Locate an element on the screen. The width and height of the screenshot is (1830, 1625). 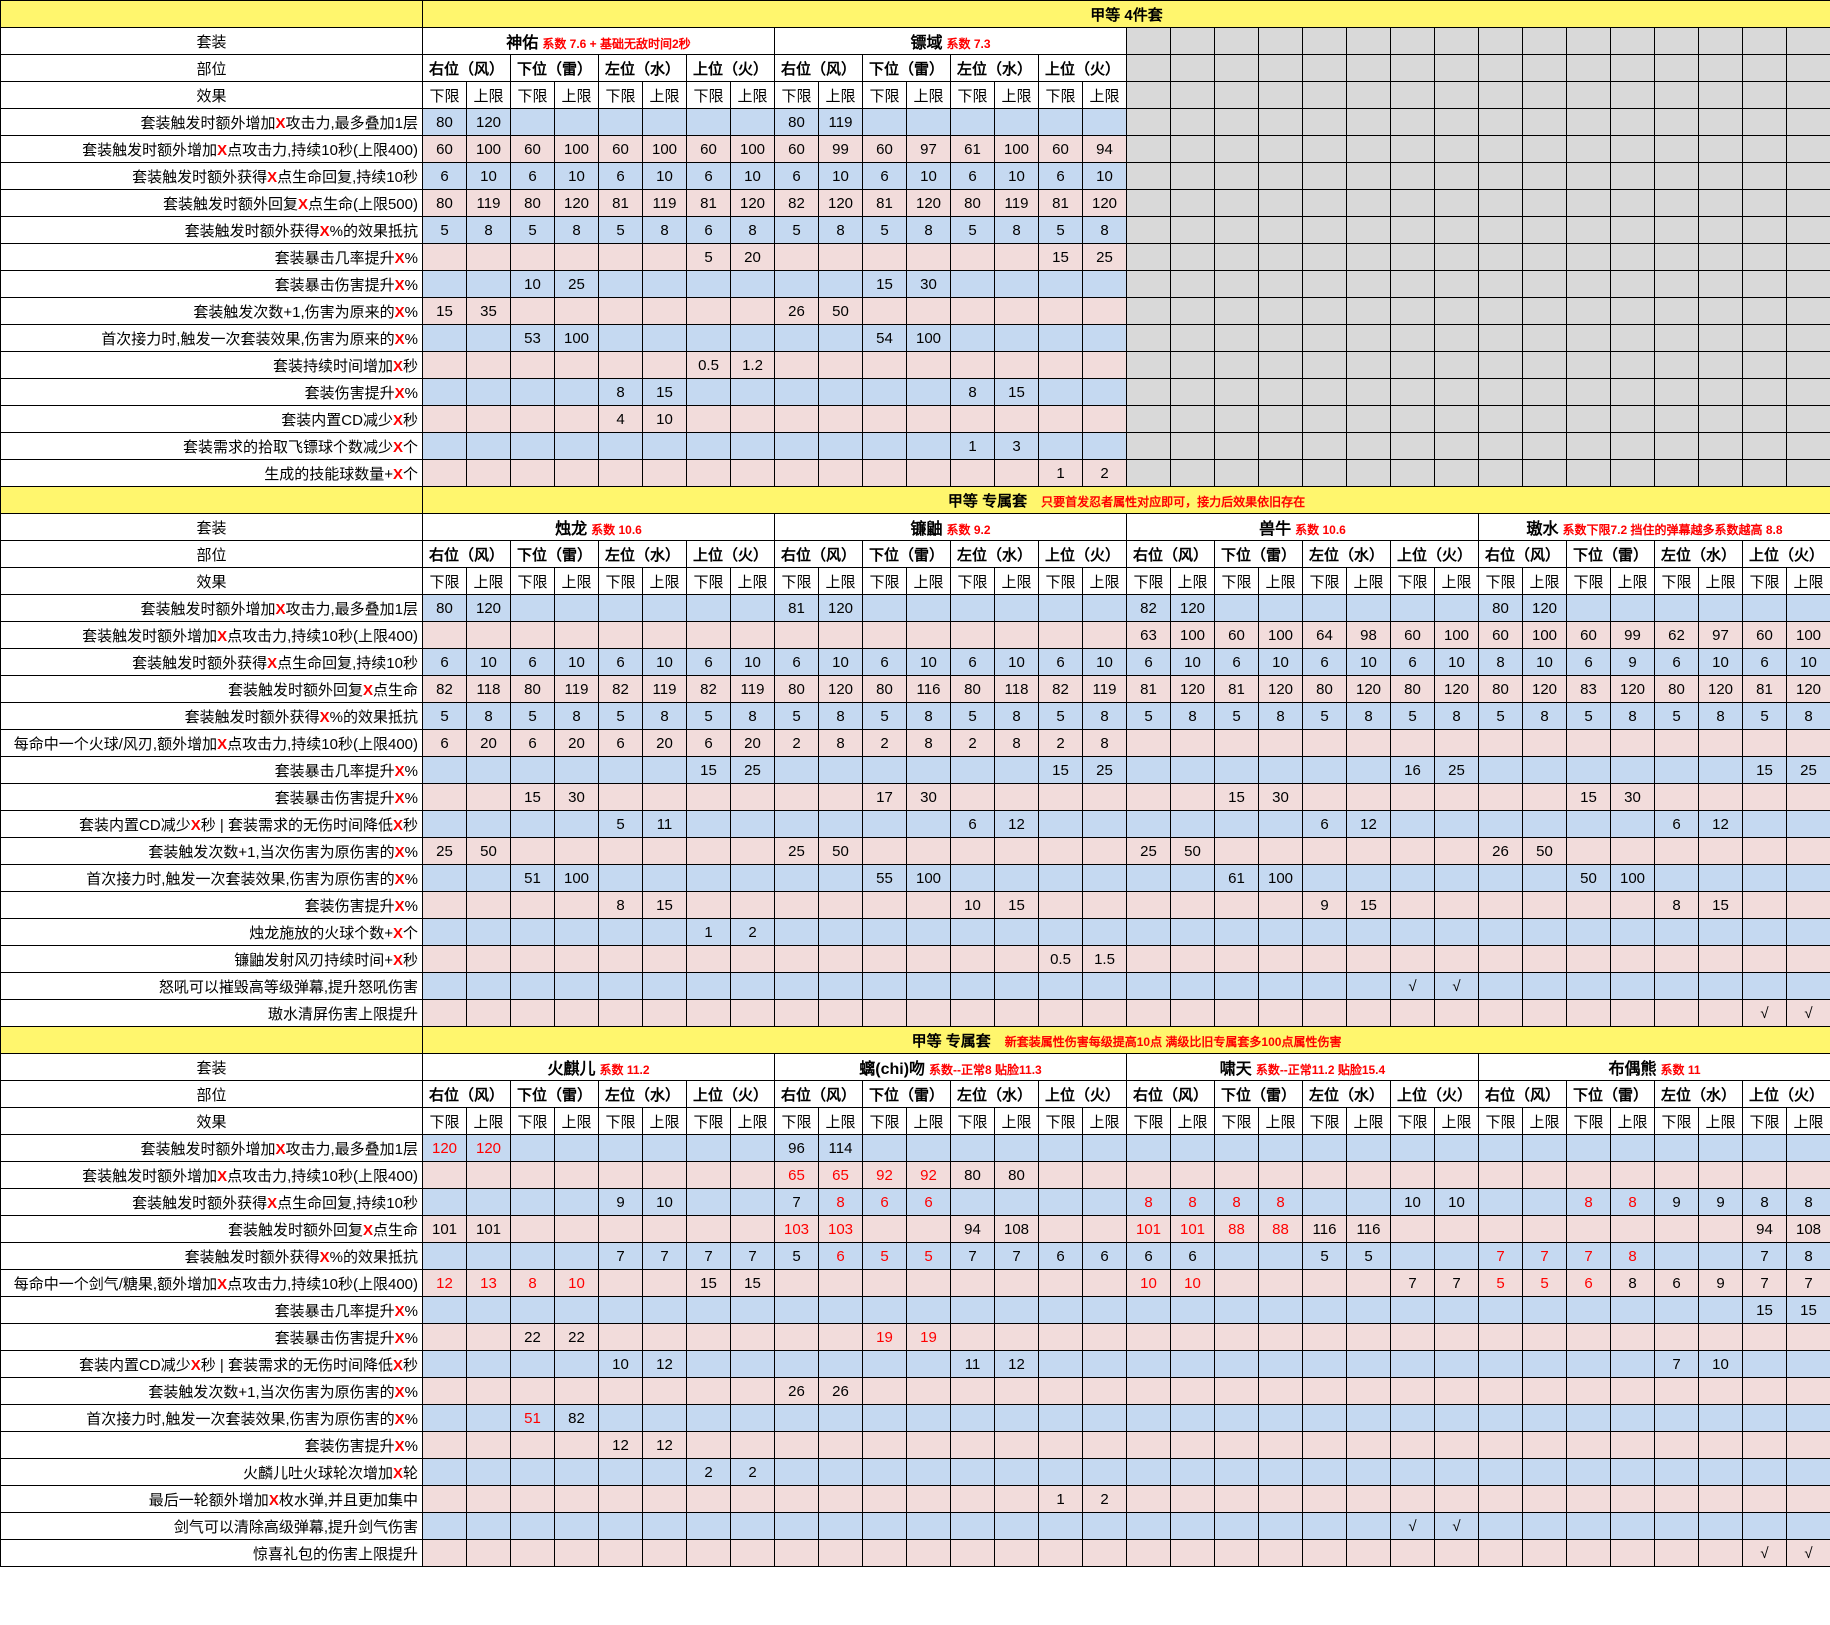
section-title: 甲等 4件套 is located at coordinates (1126, 15).